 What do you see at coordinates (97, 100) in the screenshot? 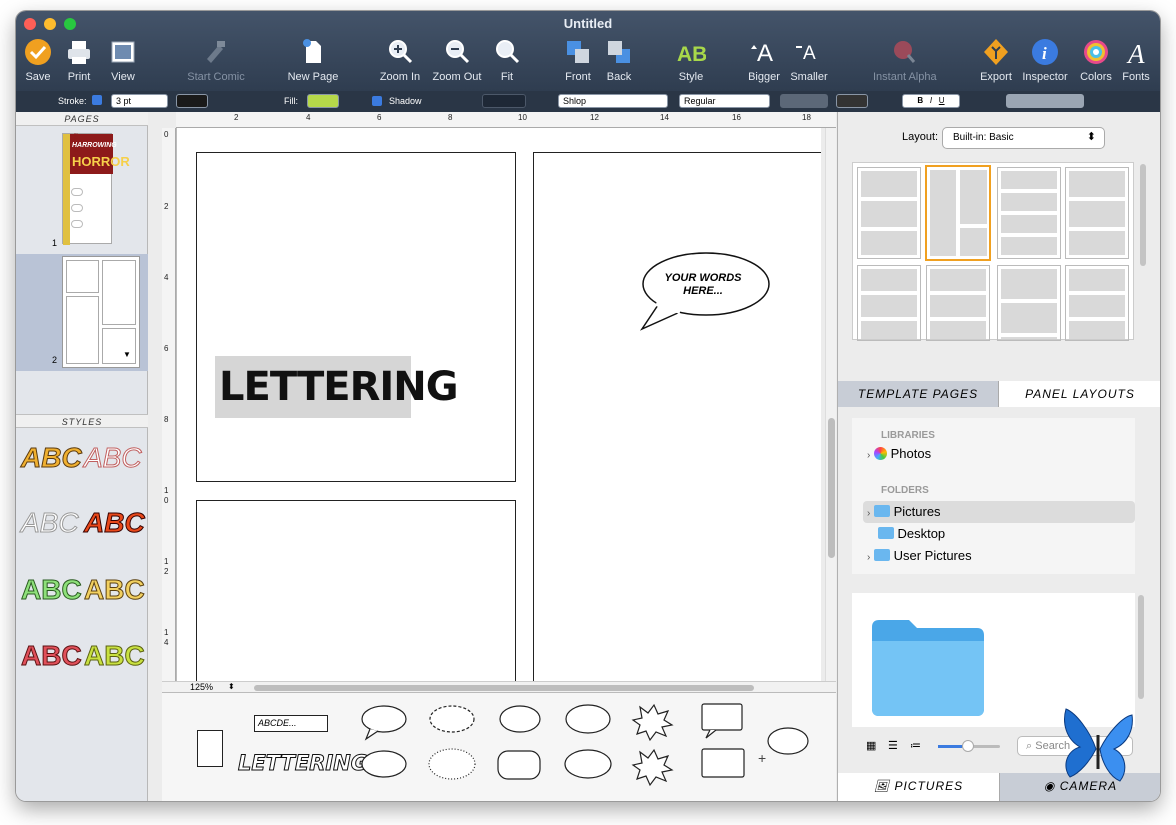
I see `stroke-checkbox` at bounding box center [97, 100].